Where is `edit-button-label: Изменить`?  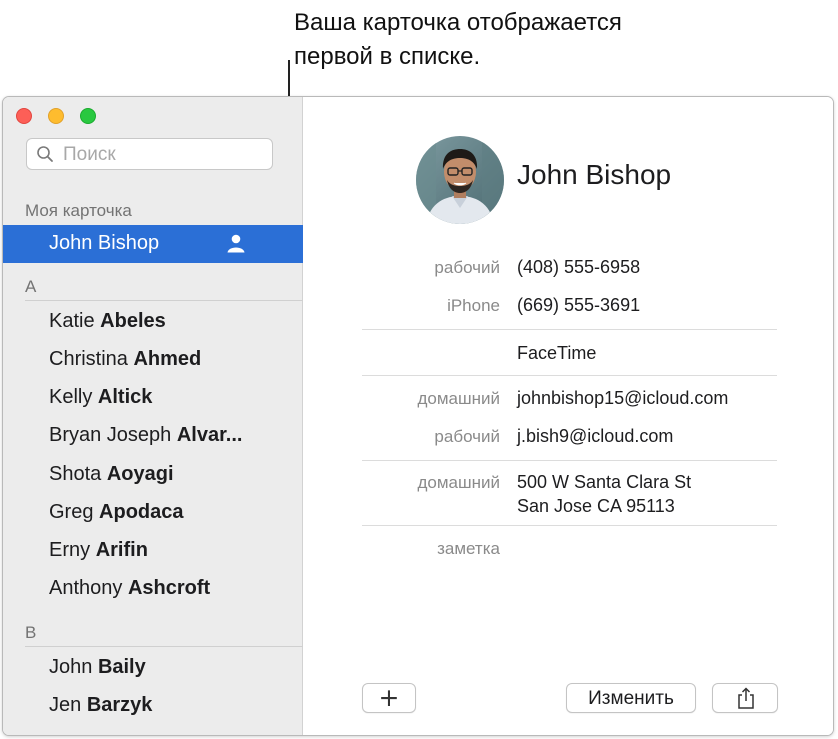 edit-button-label: Изменить is located at coordinates (631, 698).